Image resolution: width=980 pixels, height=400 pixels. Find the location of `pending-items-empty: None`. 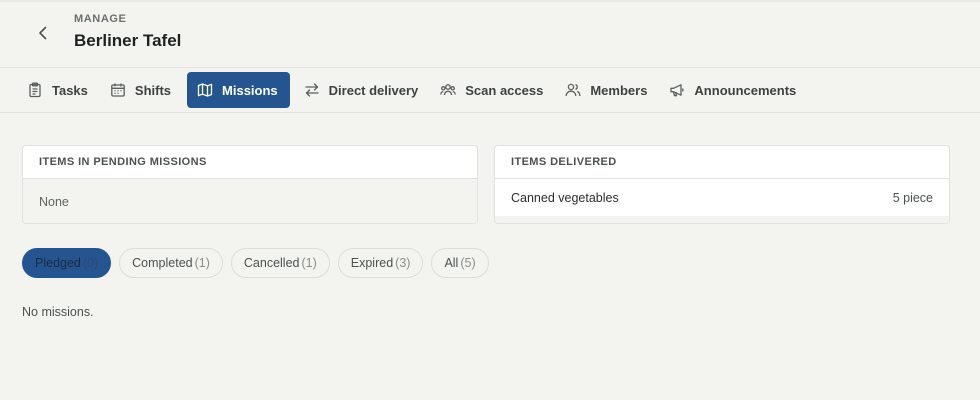

pending-items-empty: None is located at coordinates (54, 201).